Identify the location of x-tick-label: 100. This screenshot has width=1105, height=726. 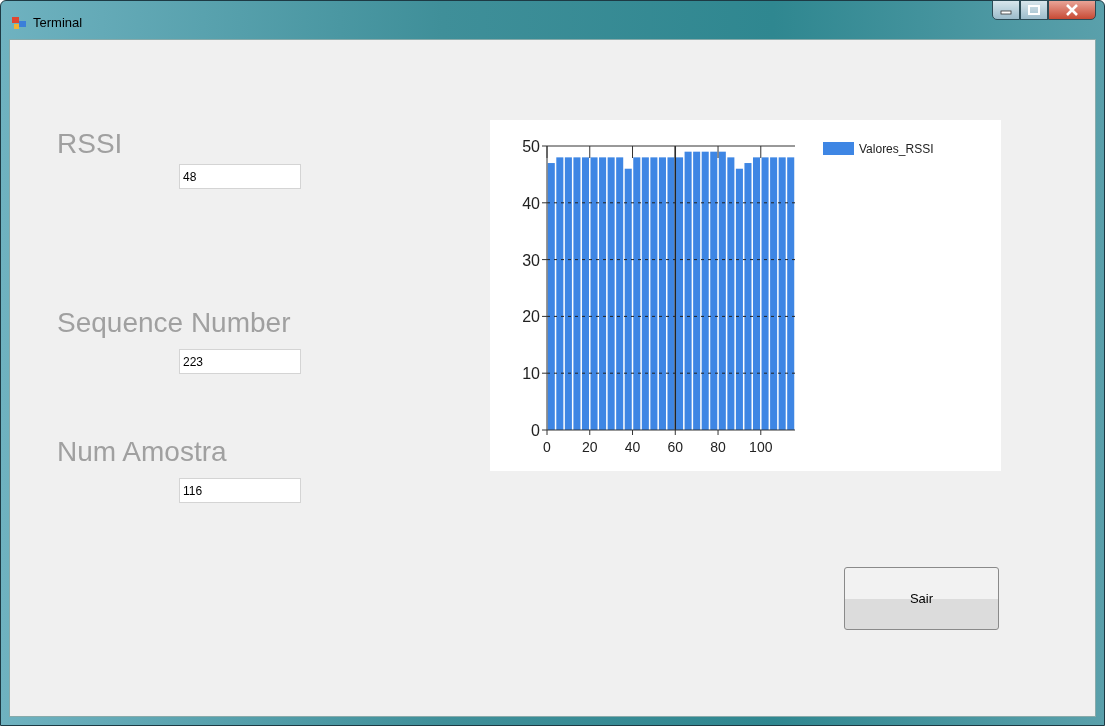
(761, 447).